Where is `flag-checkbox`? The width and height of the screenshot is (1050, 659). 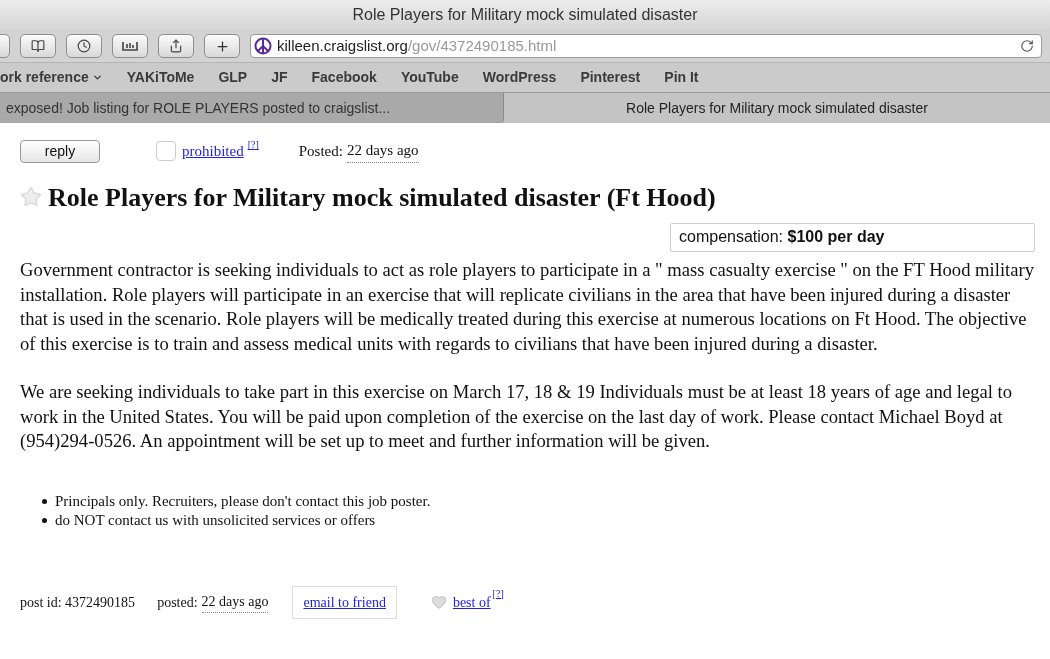 flag-checkbox is located at coordinates (166, 151).